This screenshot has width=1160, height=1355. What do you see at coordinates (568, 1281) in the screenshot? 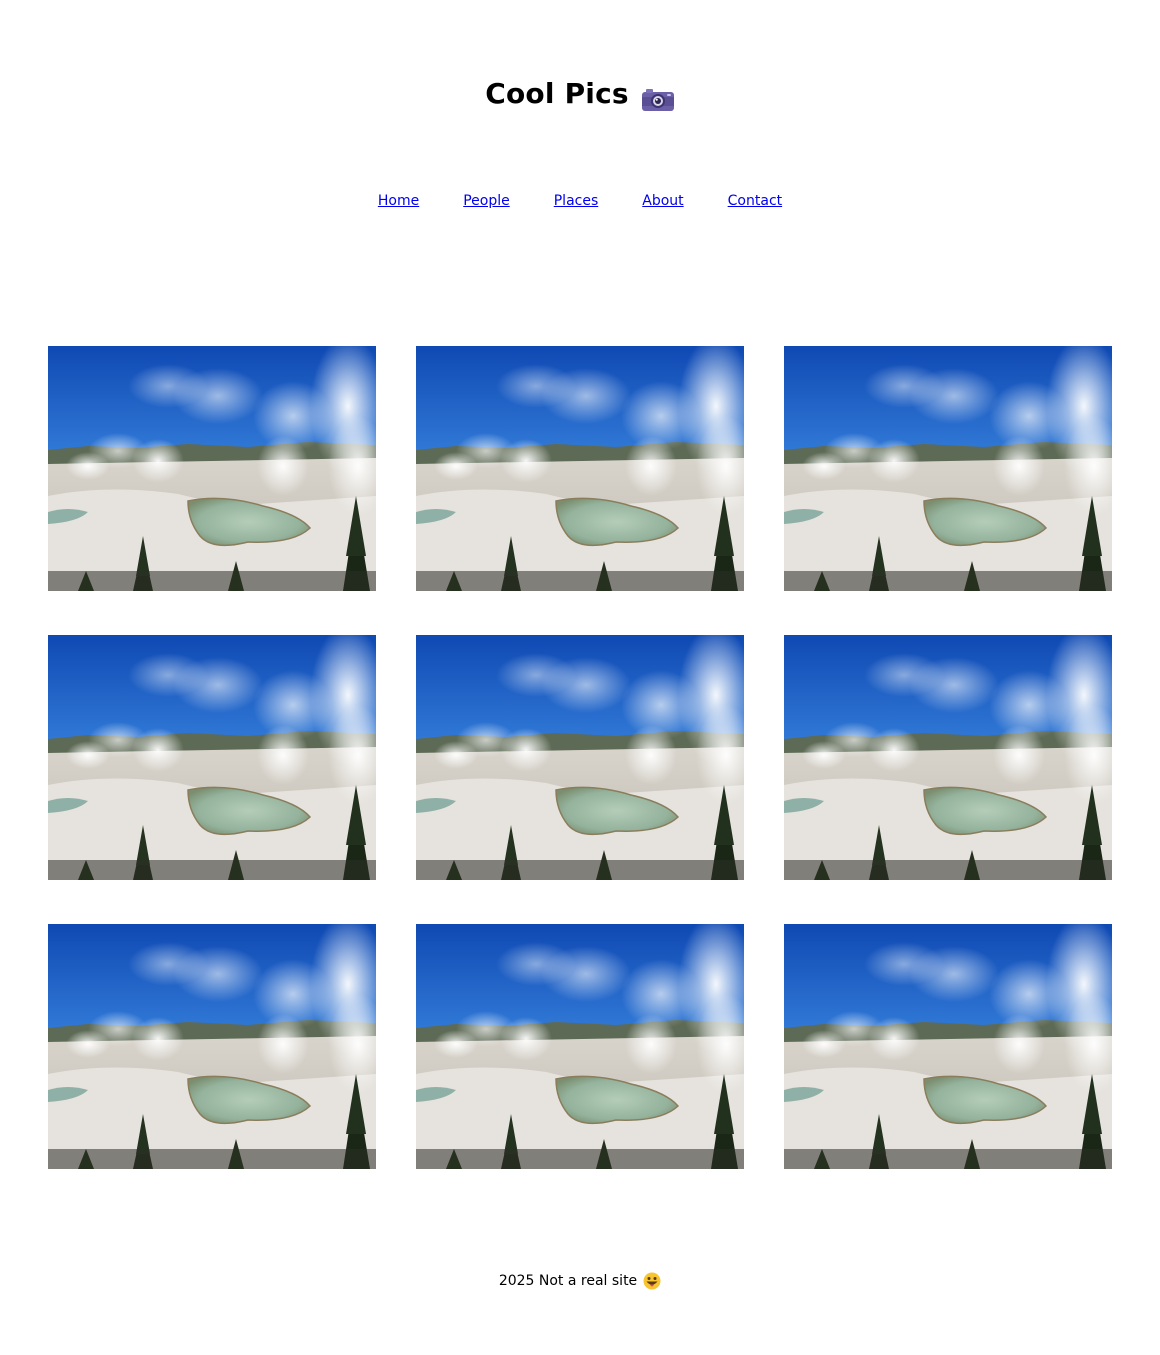
I see `footer-text: 2025 Not a real site` at bounding box center [568, 1281].